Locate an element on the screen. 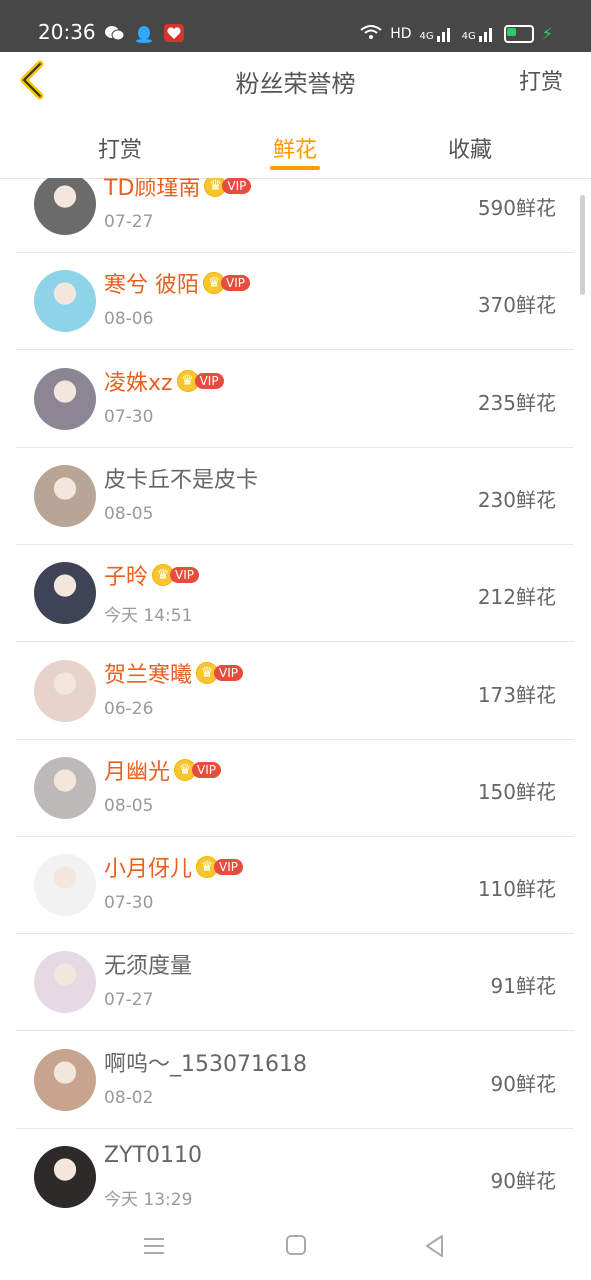 Image resolution: width=591 pixels, height=1280 pixels. name-group: 凌姝xz ♛ VIP is located at coordinates (164, 381).